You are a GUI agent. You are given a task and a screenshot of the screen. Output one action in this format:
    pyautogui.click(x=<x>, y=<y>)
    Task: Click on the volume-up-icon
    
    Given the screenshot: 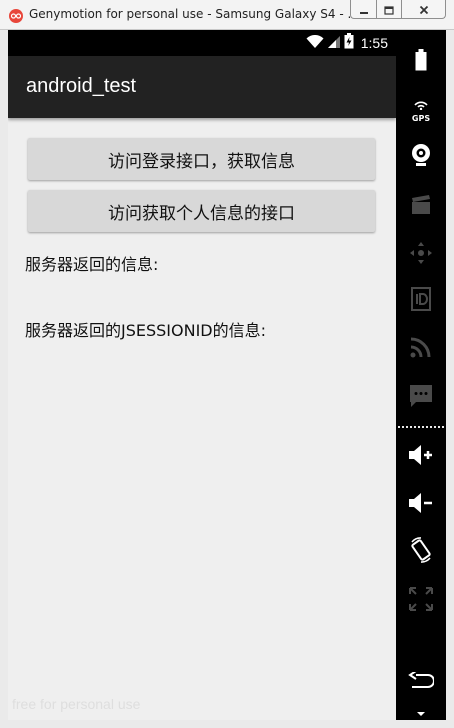 What is the action you would take?
    pyautogui.click(x=421, y=457)
    